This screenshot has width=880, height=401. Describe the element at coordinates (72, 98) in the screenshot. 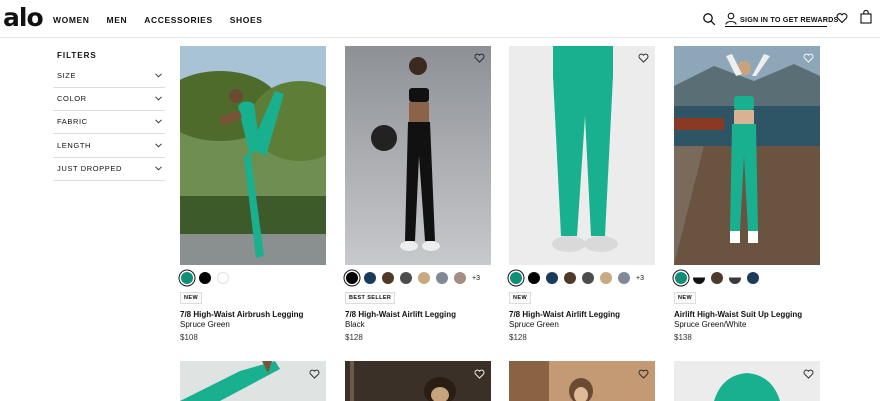

I see `filter-label: COLOR` at that location.